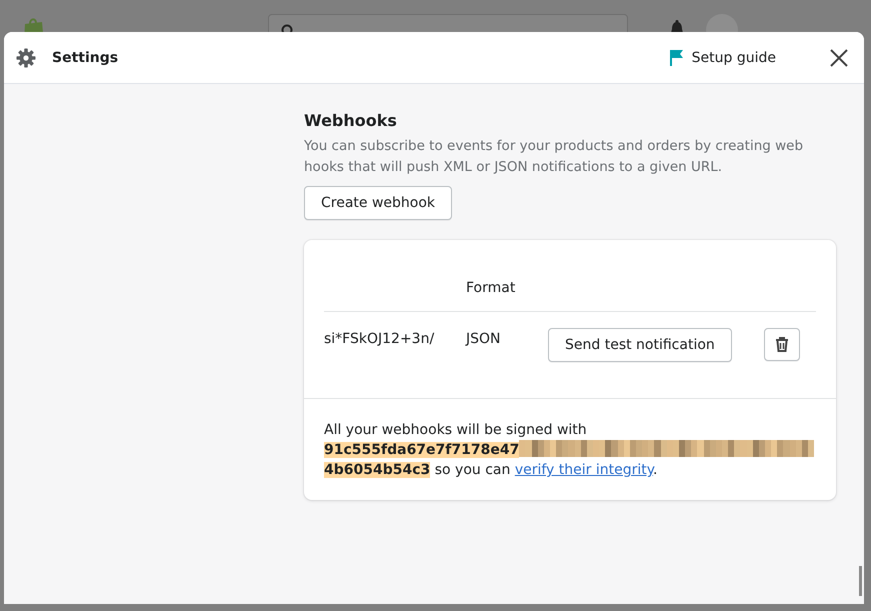 The height and width of the screenshot is (611, 871). What do you see at coordinates (570, 450) in the screenshot?
I see `signature-text: All your webhooks will be signed with 91c555fda67e7f7178e47 4b6054b54c3 so you can verify their integrity.` at bounding box center [570, 450].